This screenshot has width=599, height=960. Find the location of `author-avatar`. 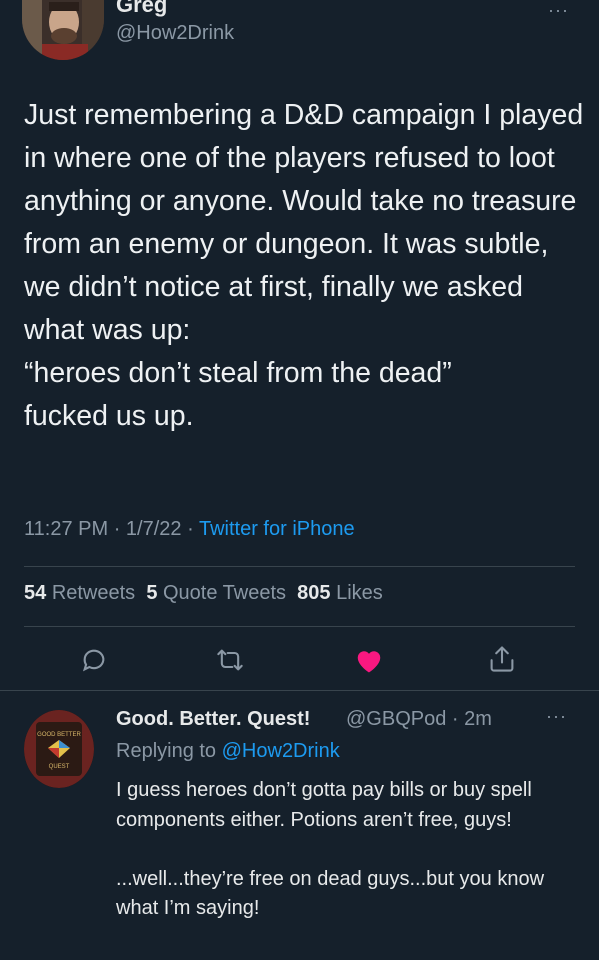

author-avatar is located at coordinates (63, 30).